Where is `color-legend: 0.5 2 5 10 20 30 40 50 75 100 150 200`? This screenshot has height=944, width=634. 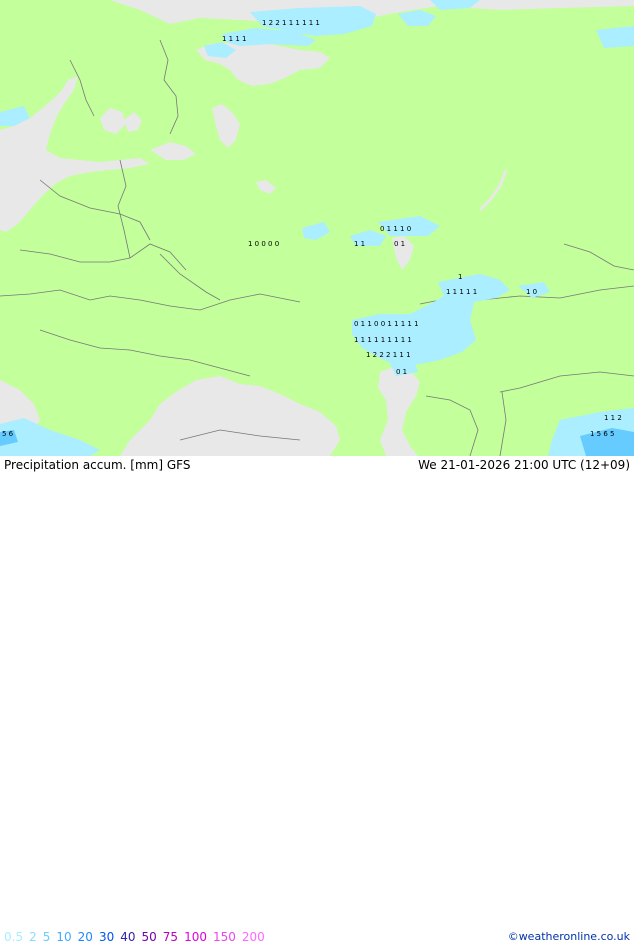
color-legend: 0.5 2 5 10 20 30 40 50 75 100 150 200 is located at coordinates (137, 937).